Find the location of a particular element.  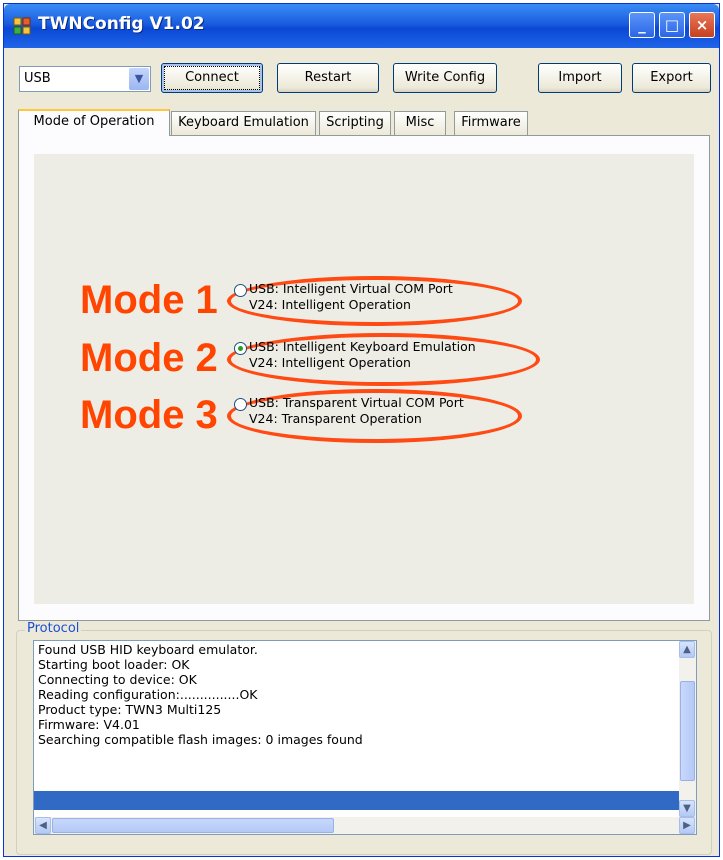

vertical-scroll-thumb is located at coordinates (687, 731).